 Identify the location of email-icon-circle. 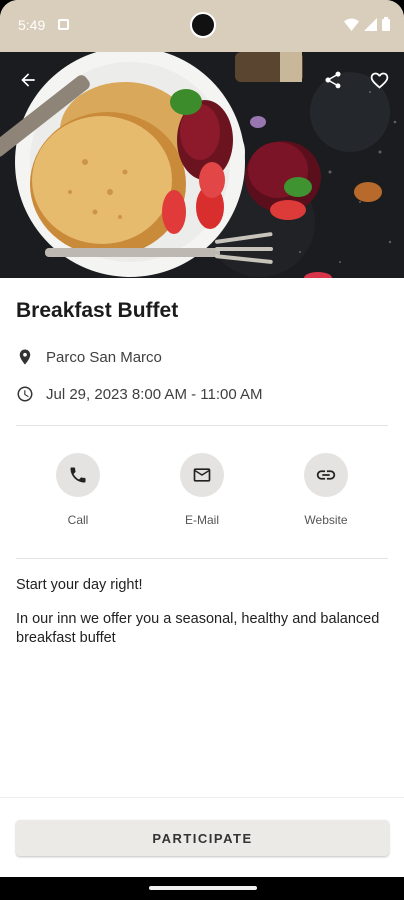
(202, 475).